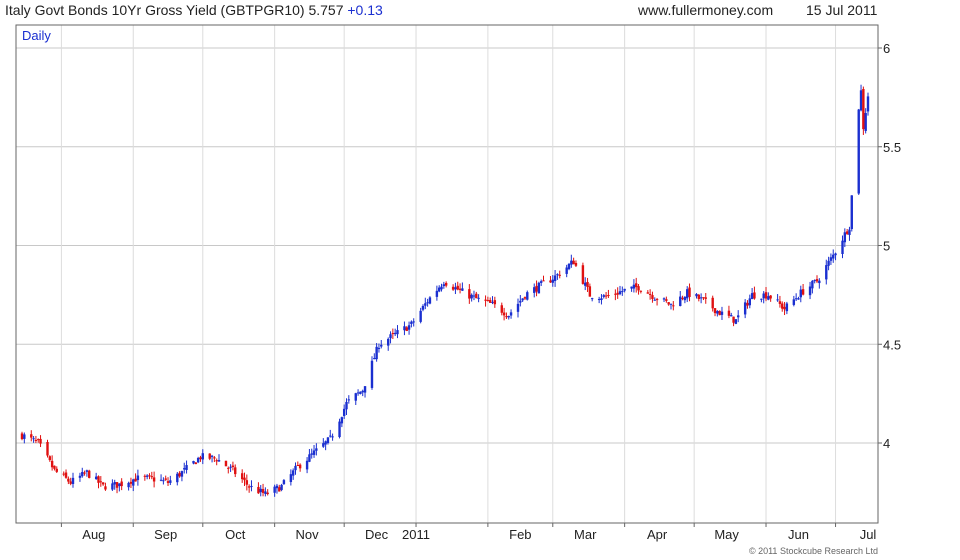 The image size is (960, 560). I want to click on y-tick-label: 5, so click(886, 246).